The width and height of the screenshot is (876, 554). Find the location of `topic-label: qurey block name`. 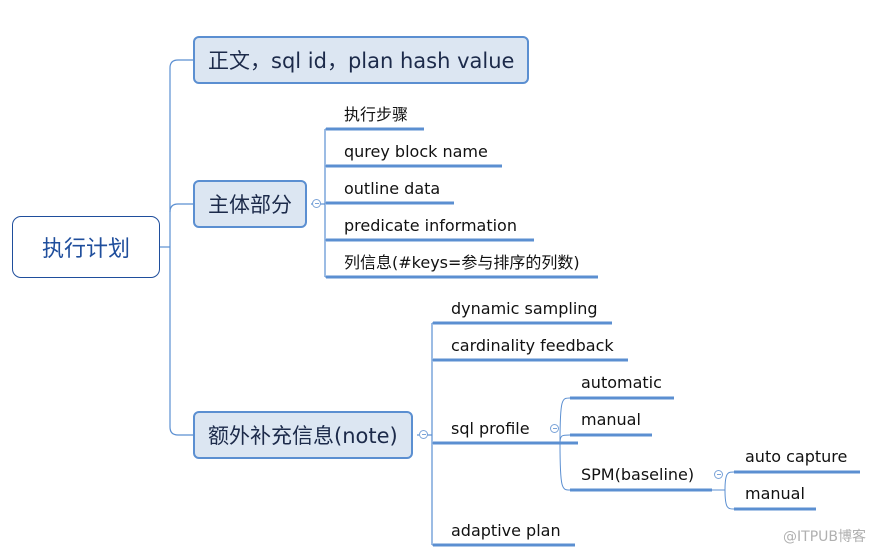

topic-label: qurey block name is located at coordinates (416, 151).